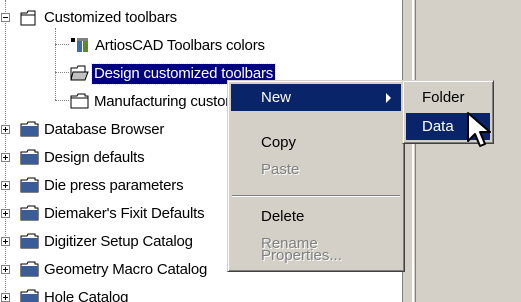 The height and width of the screenshot is (302, 521). Describe the element at coordinates (114, 185) in the screenshot. I see `tree-item-label: Die press parameters` at that location.